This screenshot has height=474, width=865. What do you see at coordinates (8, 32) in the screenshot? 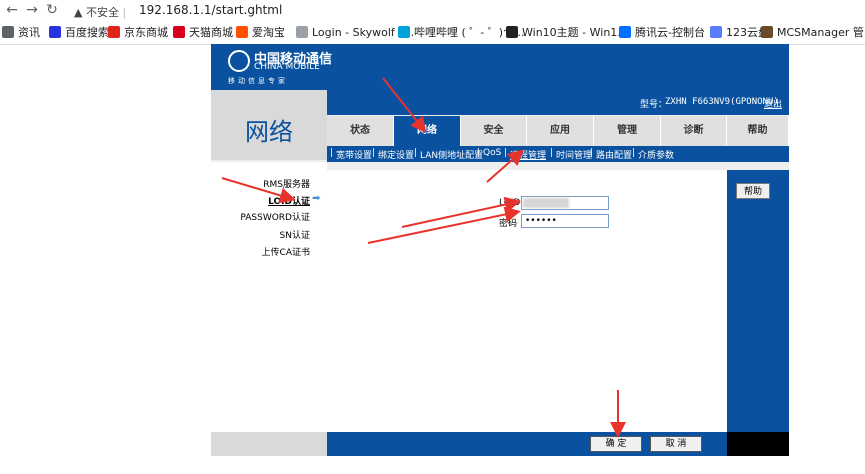
I see `globe-icon` at bounding box center [8, 32].